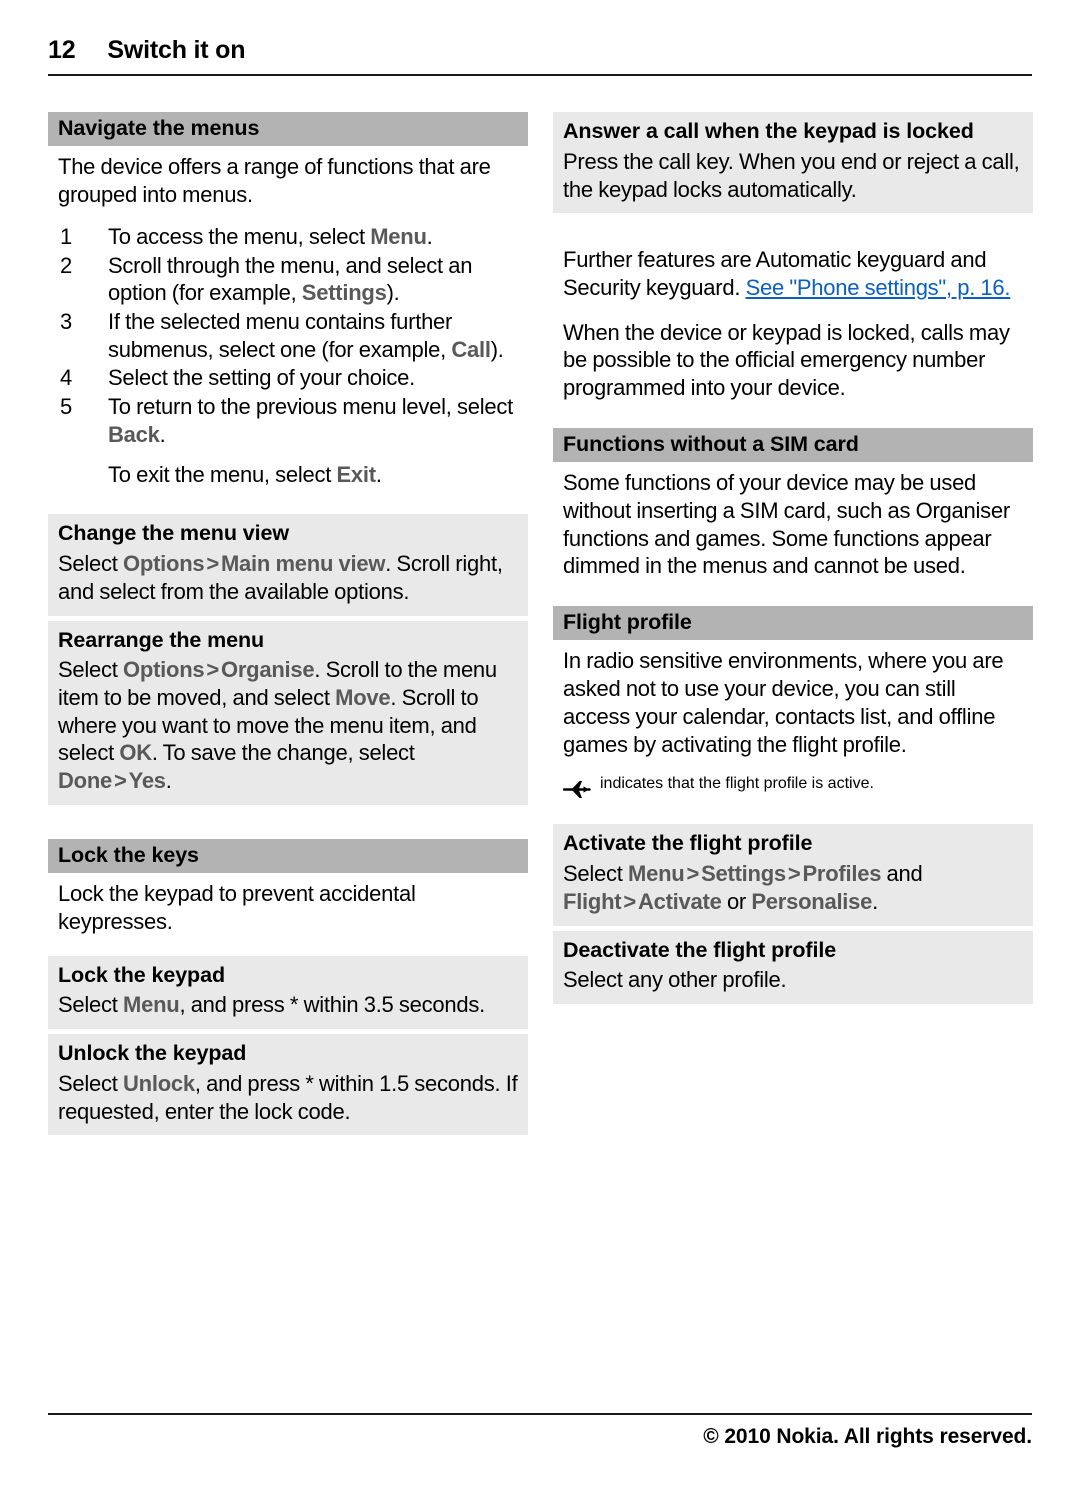 The image size is (1080, 1496). I want to click on list-item: 1 To access the menu, select Menu., so click(288, 237).